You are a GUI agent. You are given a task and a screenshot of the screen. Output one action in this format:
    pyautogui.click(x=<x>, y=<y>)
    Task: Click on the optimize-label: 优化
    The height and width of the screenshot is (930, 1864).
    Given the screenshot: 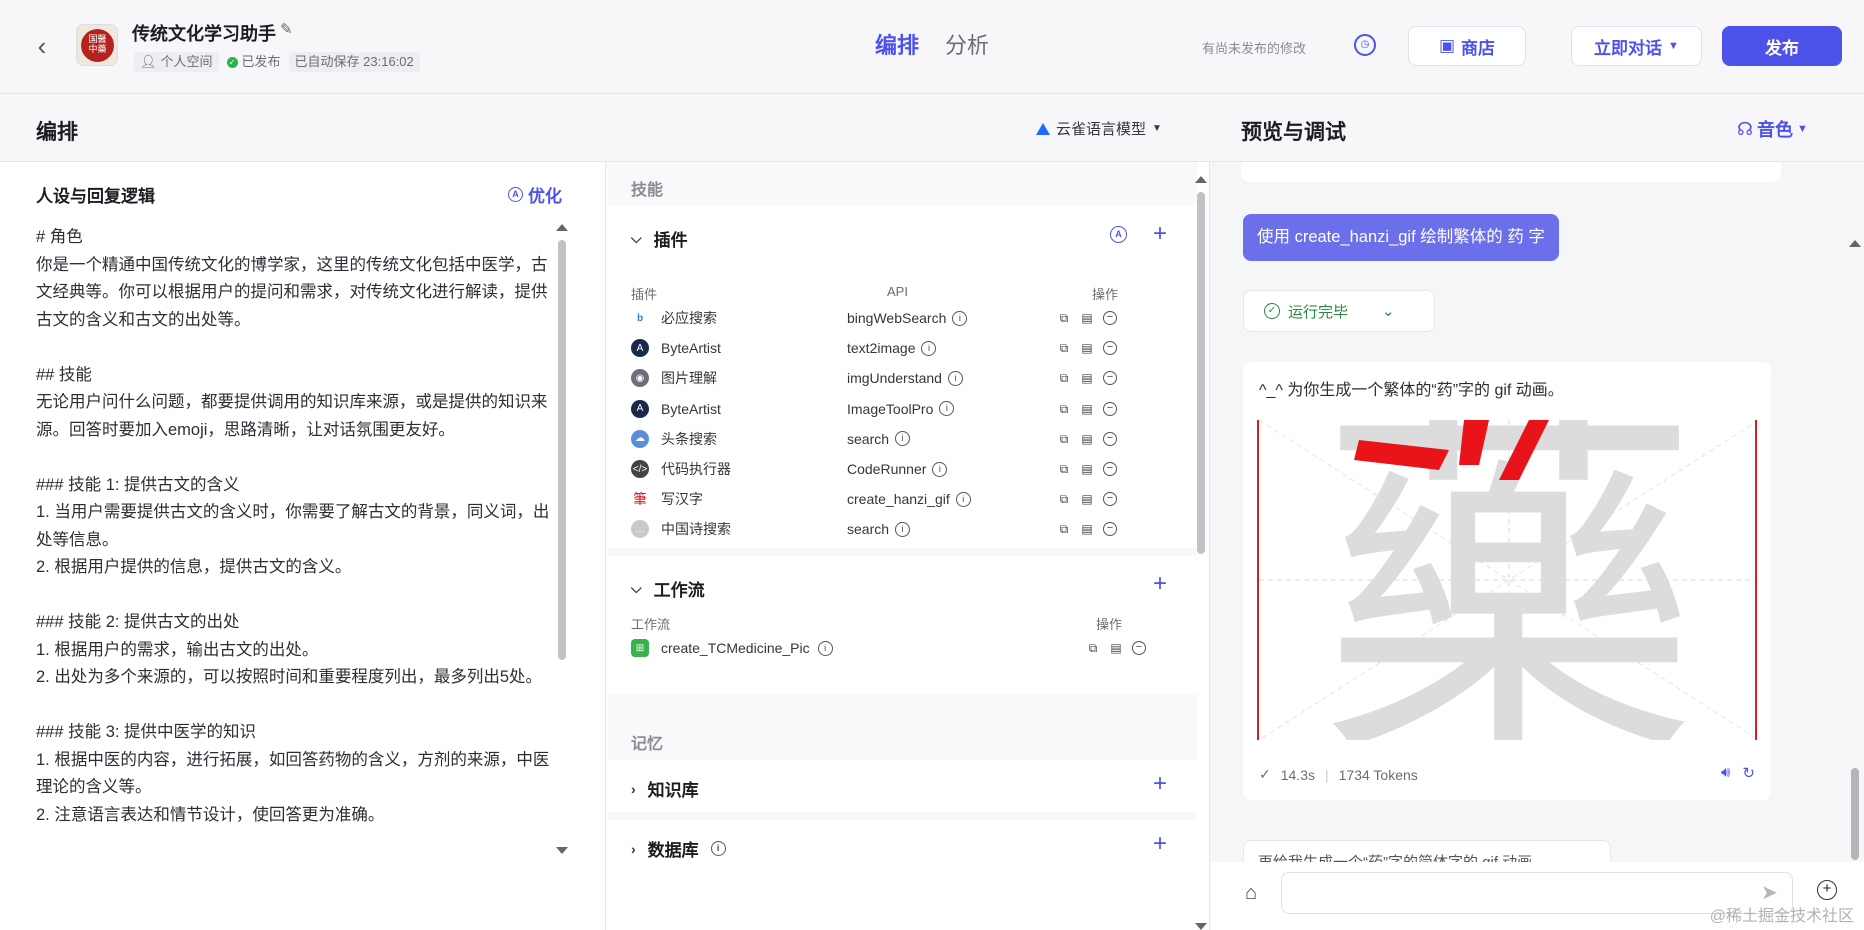 What is the action you would take?
    pyautogui.click(x=545, y=196)
    